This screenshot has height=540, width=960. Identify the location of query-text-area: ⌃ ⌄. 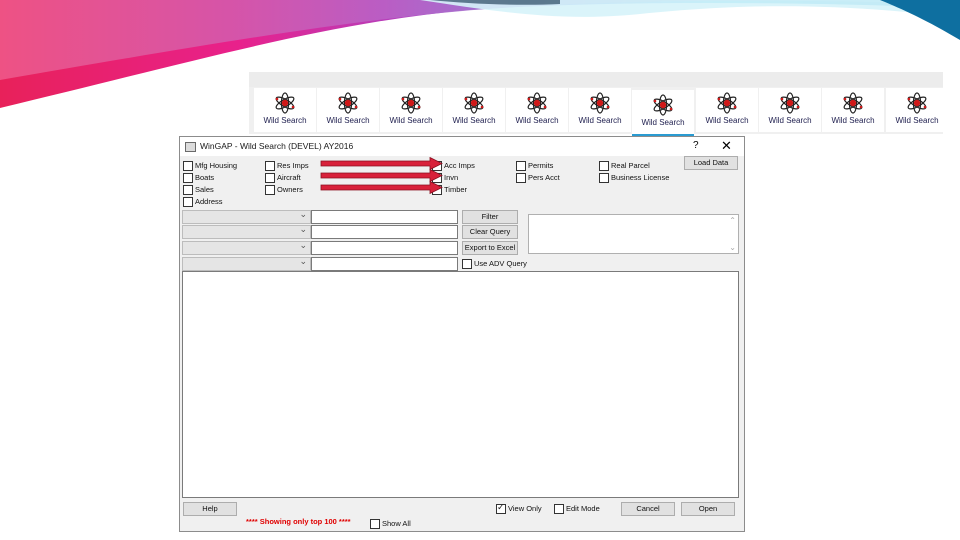
(633, 234).